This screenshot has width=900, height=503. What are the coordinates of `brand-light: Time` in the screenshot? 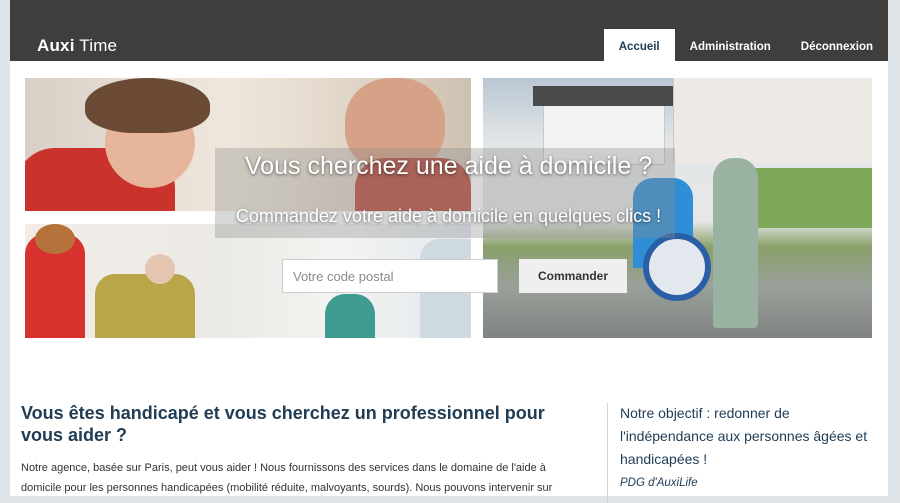 It's located at (98, 45).